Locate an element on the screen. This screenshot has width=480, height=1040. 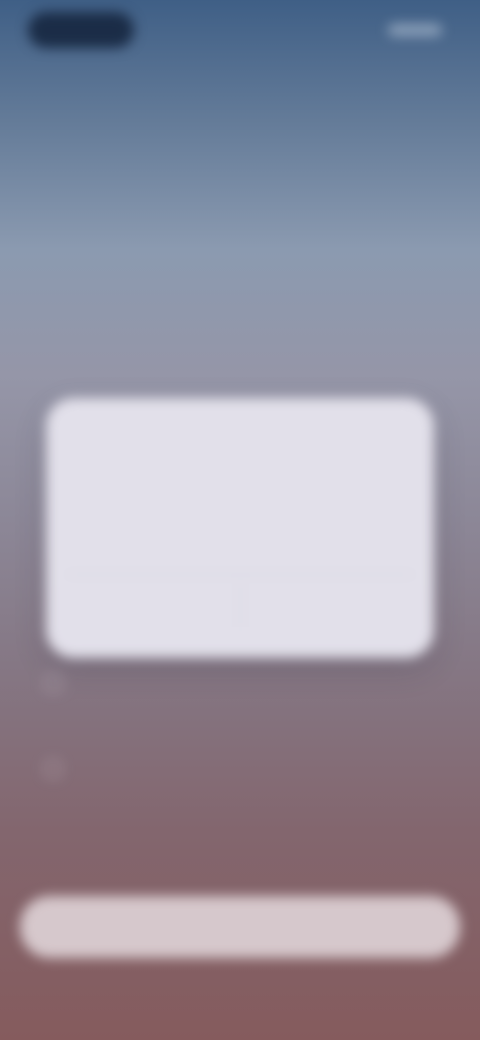
dialog-actions is located at coordinates (240, 606).